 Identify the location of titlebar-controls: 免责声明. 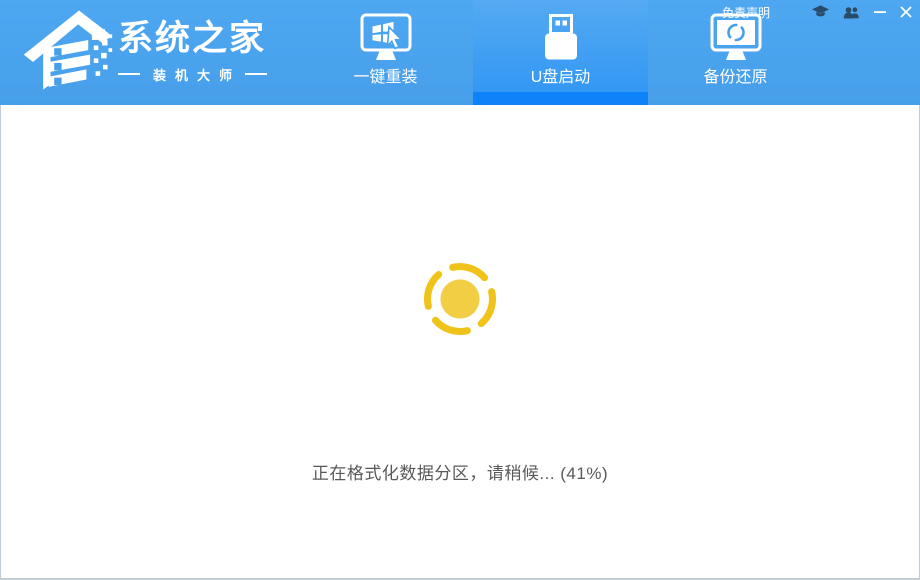
(817, 12).